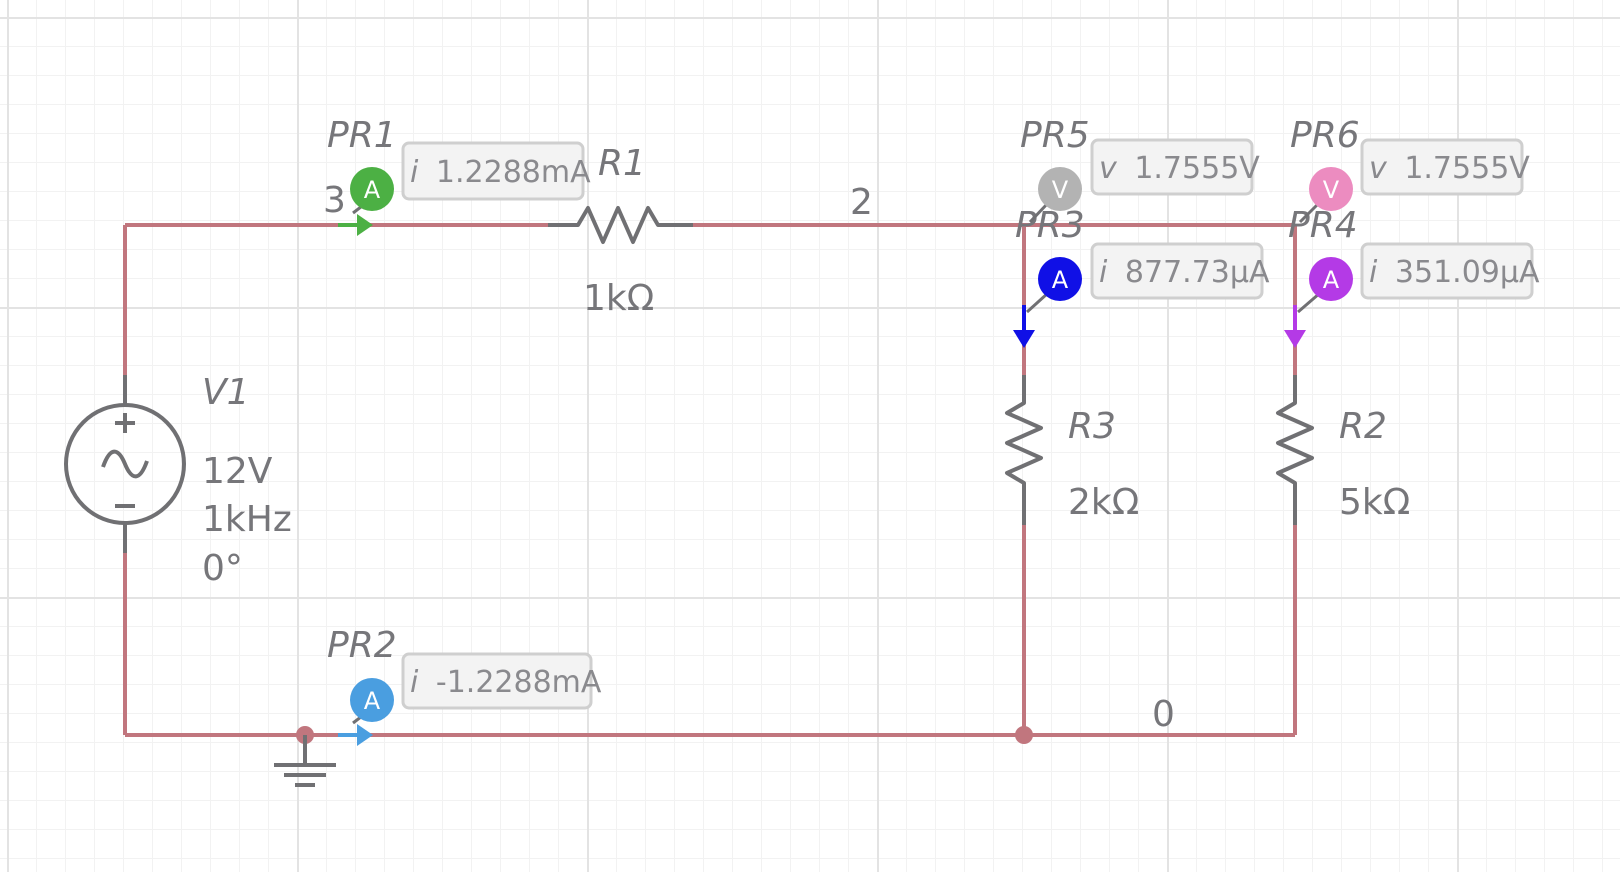 The width and height of the screenshot is (1620, 876). Describe the element at coordinates (362, 645) in the screenshot. I see `pr2-name-label: PR2` at that location.